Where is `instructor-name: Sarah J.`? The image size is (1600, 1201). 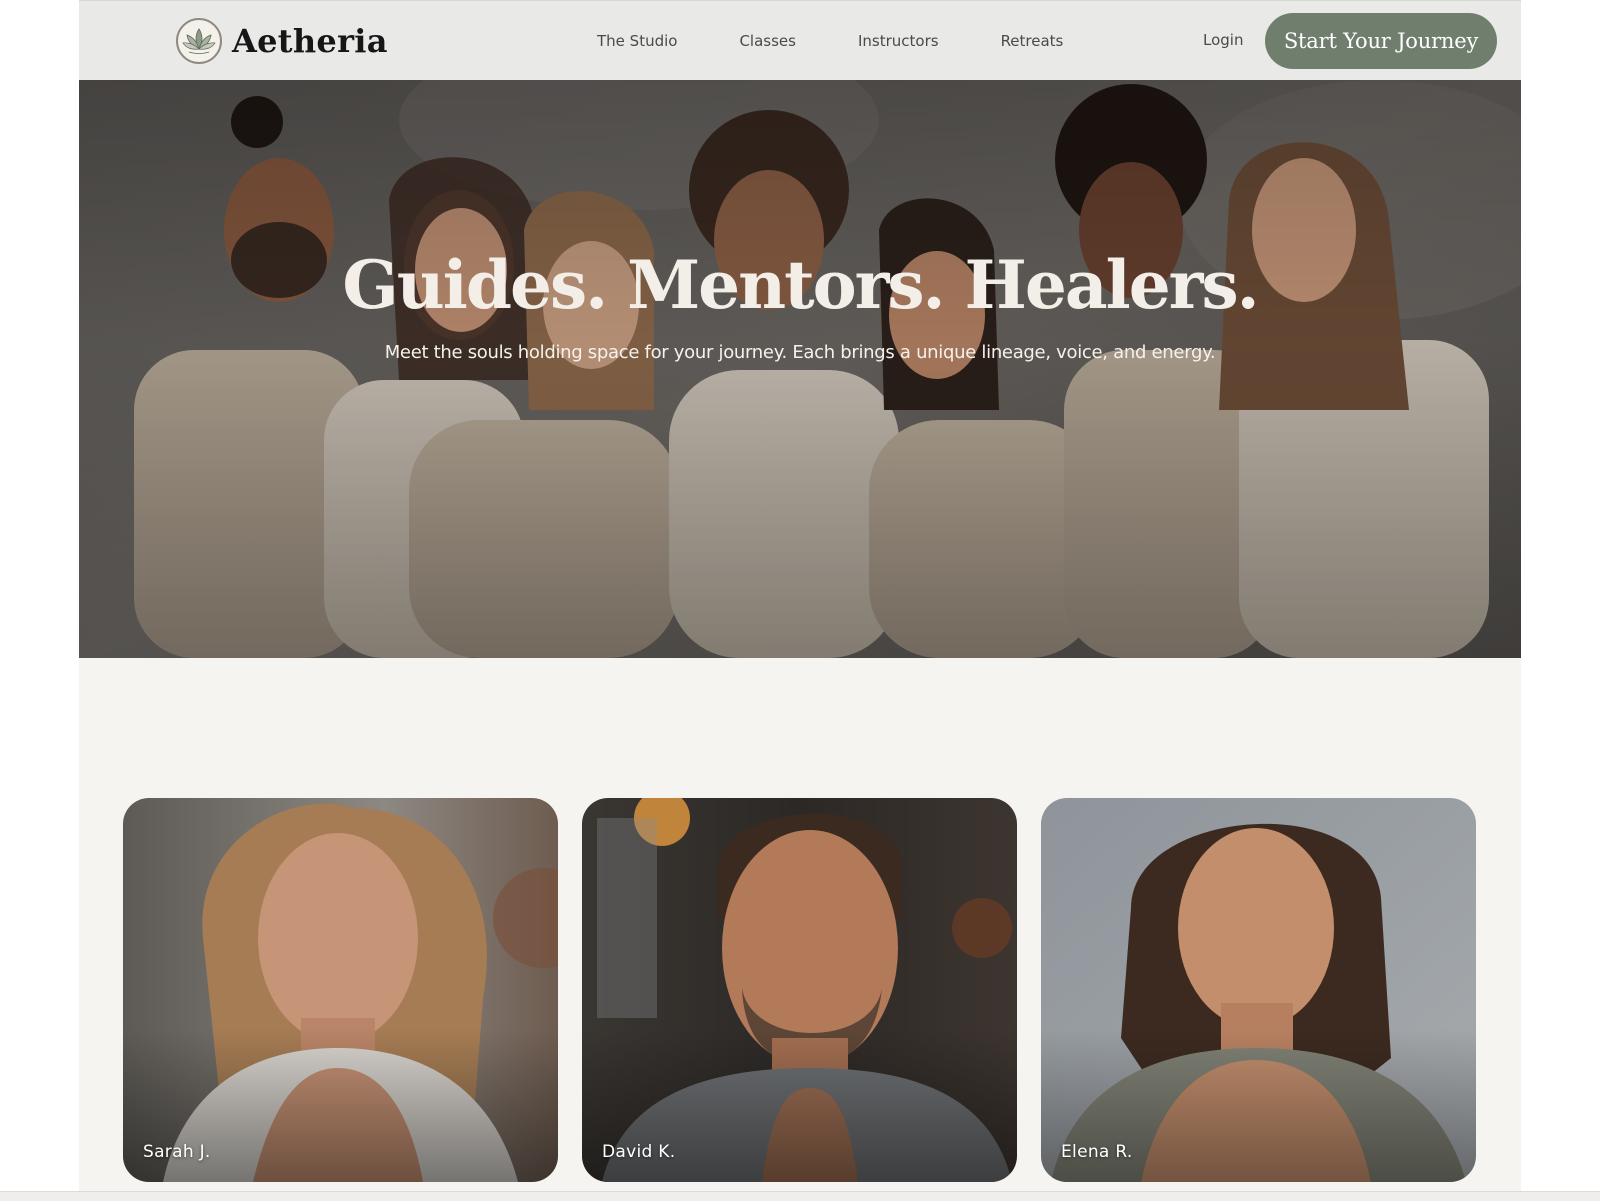 instructor-name: Sarah J. is located at coordinates (177, 1152).